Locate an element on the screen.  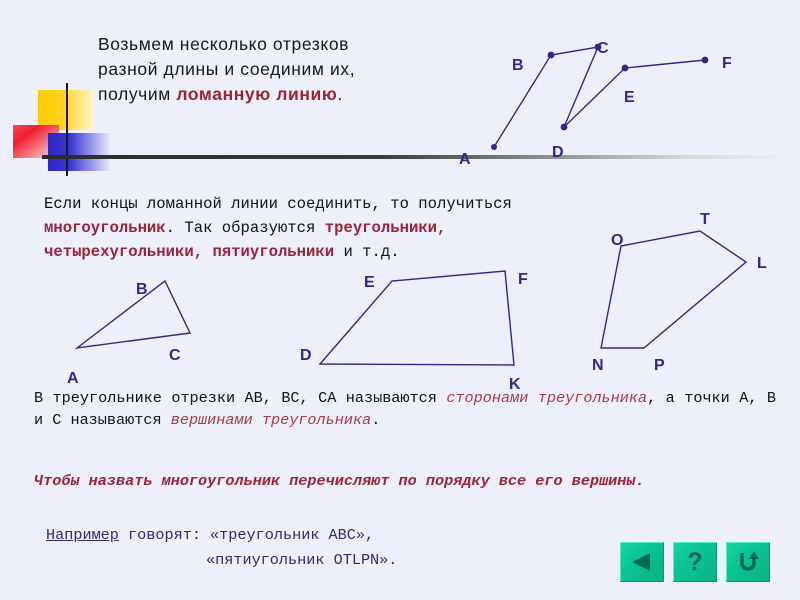
vertex-dot-E is located at coordinates (625, 68).